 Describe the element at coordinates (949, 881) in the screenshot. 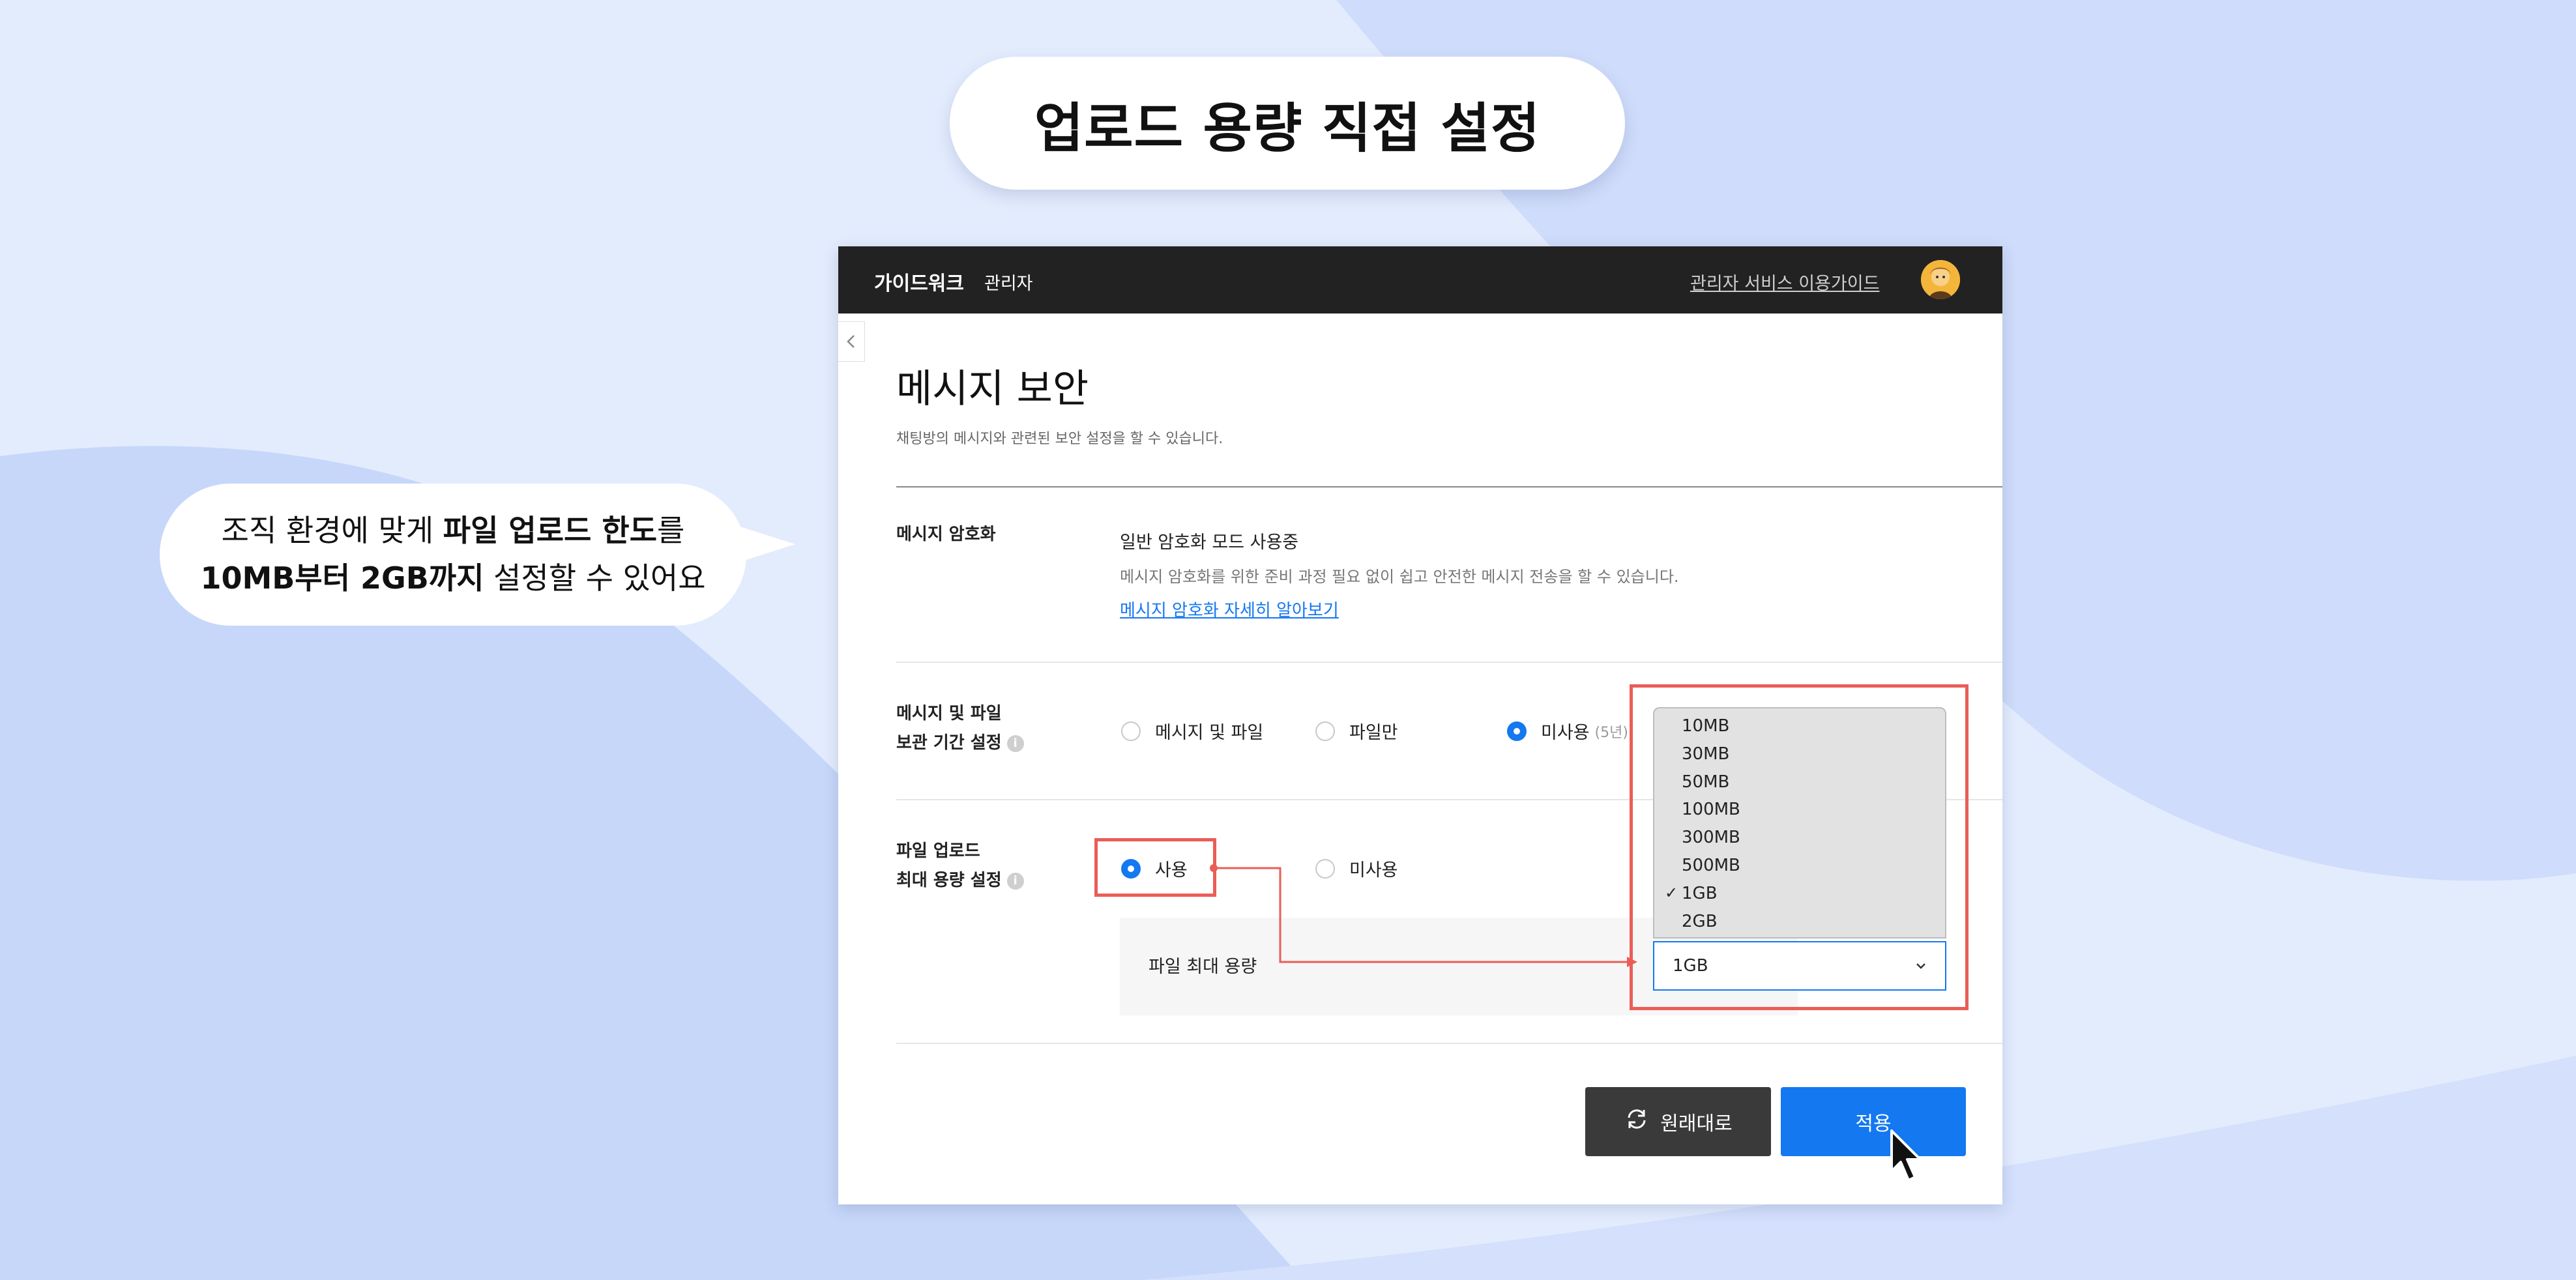

I see `upload-label-text: 최대 용량 설정` at that location.